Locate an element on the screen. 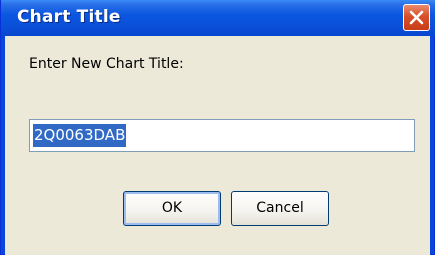 The height and width of the screenshot is (255, 435). ok-button: OK is located at coordinates (172, 208).